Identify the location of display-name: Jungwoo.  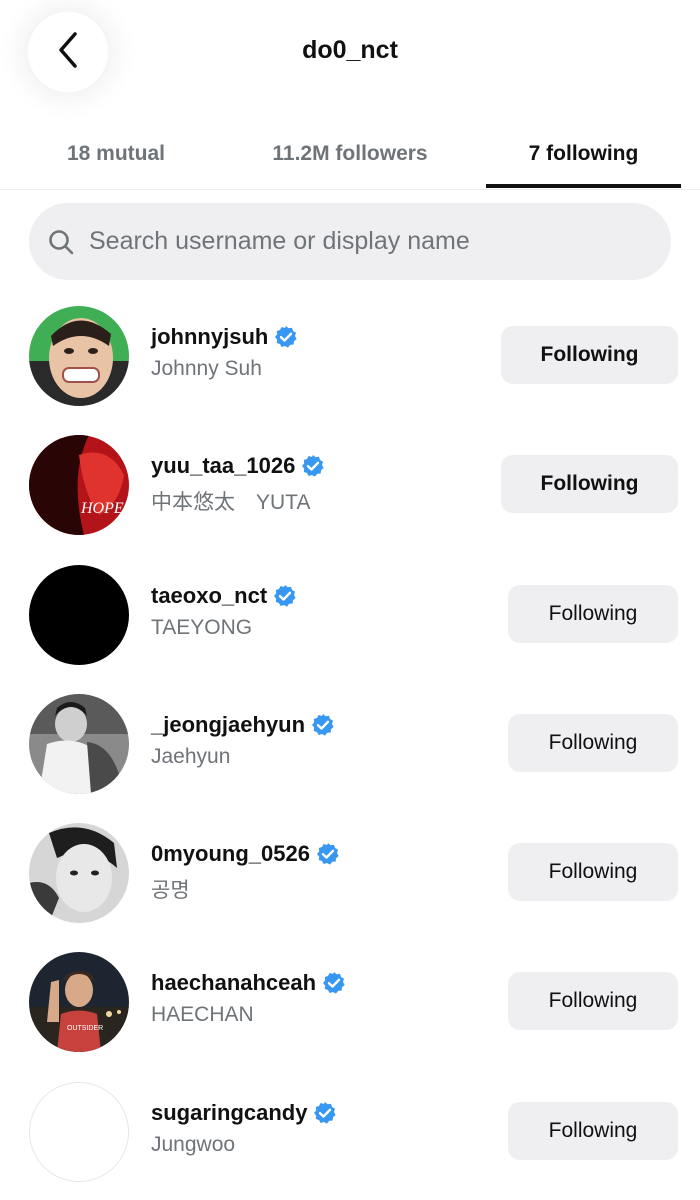
(193, 1144).